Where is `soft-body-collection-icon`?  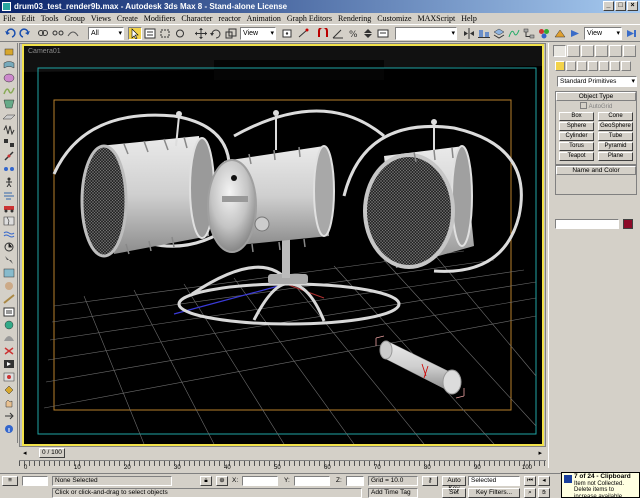
soft-body-collection-icon is located at coordinates (9, 78).